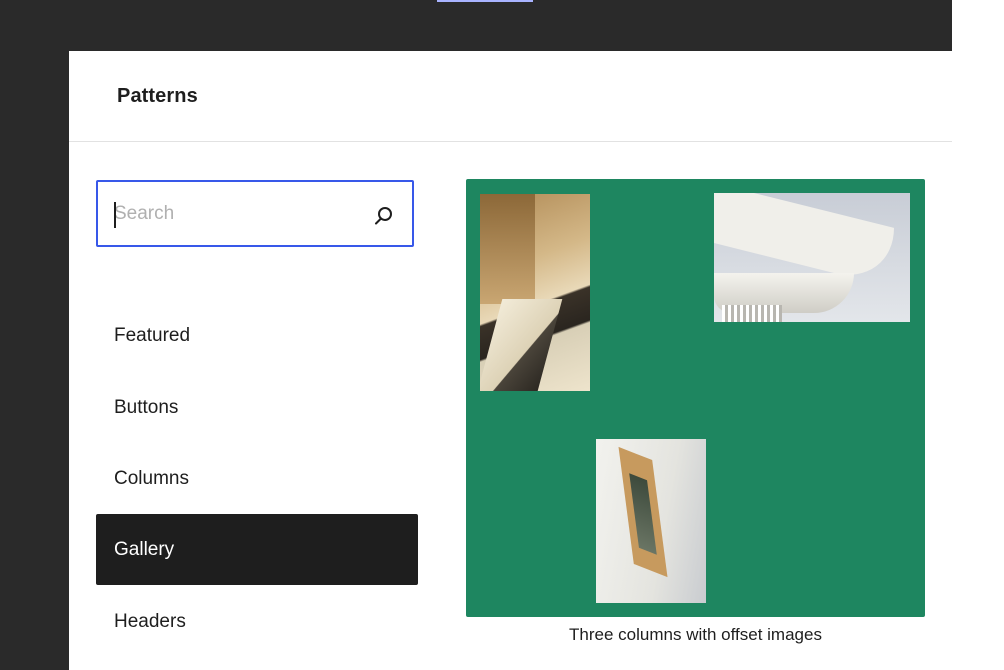 The height and width of the screenshot is (670, 1004). Describe the element at coordinates (257, 621) in the screenshot. I see `category-headers: Headers` at that location.